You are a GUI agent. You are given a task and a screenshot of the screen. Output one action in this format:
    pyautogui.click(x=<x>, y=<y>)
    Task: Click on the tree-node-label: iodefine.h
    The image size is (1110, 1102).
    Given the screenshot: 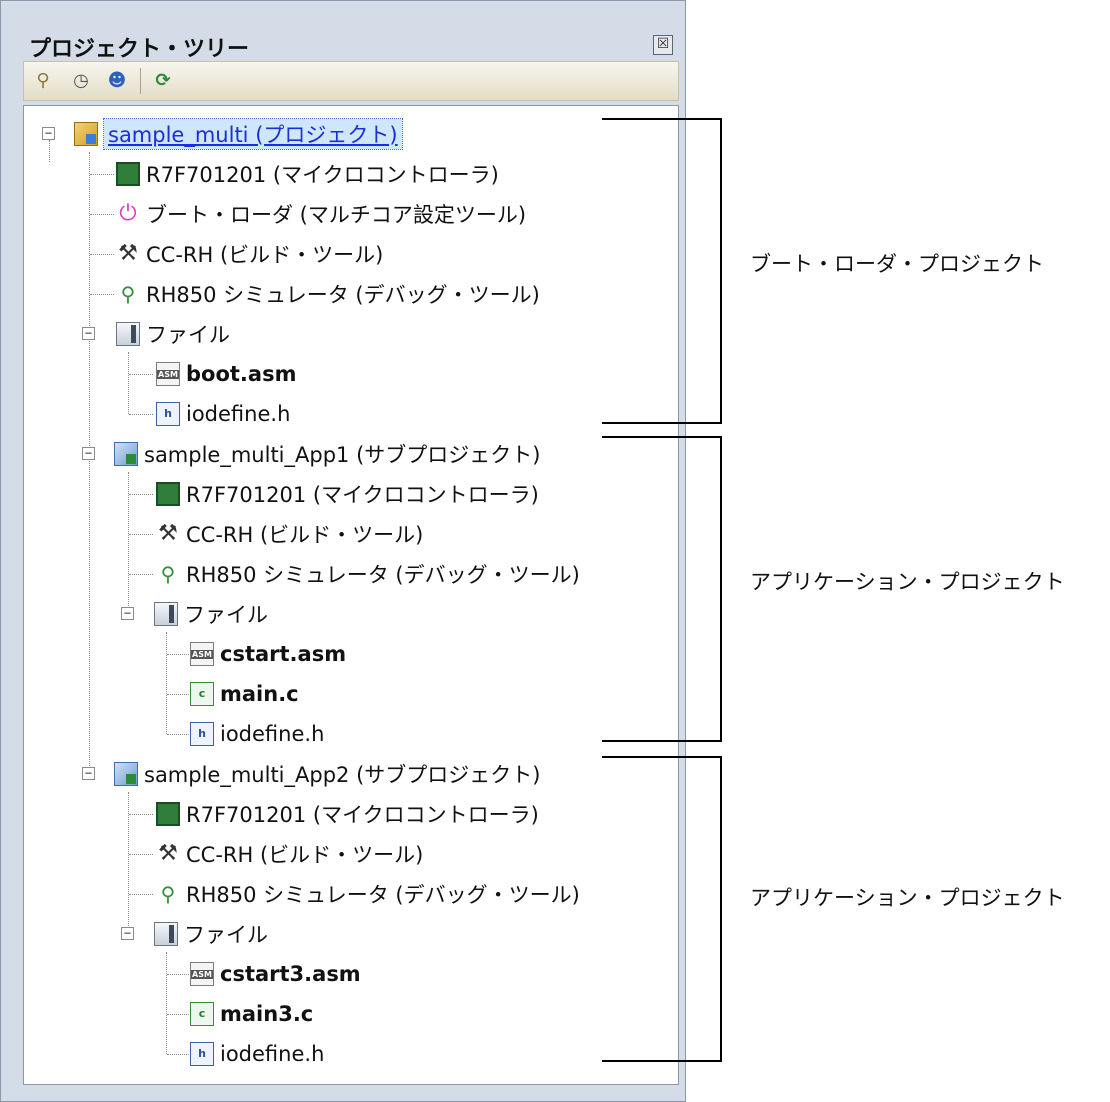 What is the action you would take?
    pyautogui.click(x=238, y=414)
    